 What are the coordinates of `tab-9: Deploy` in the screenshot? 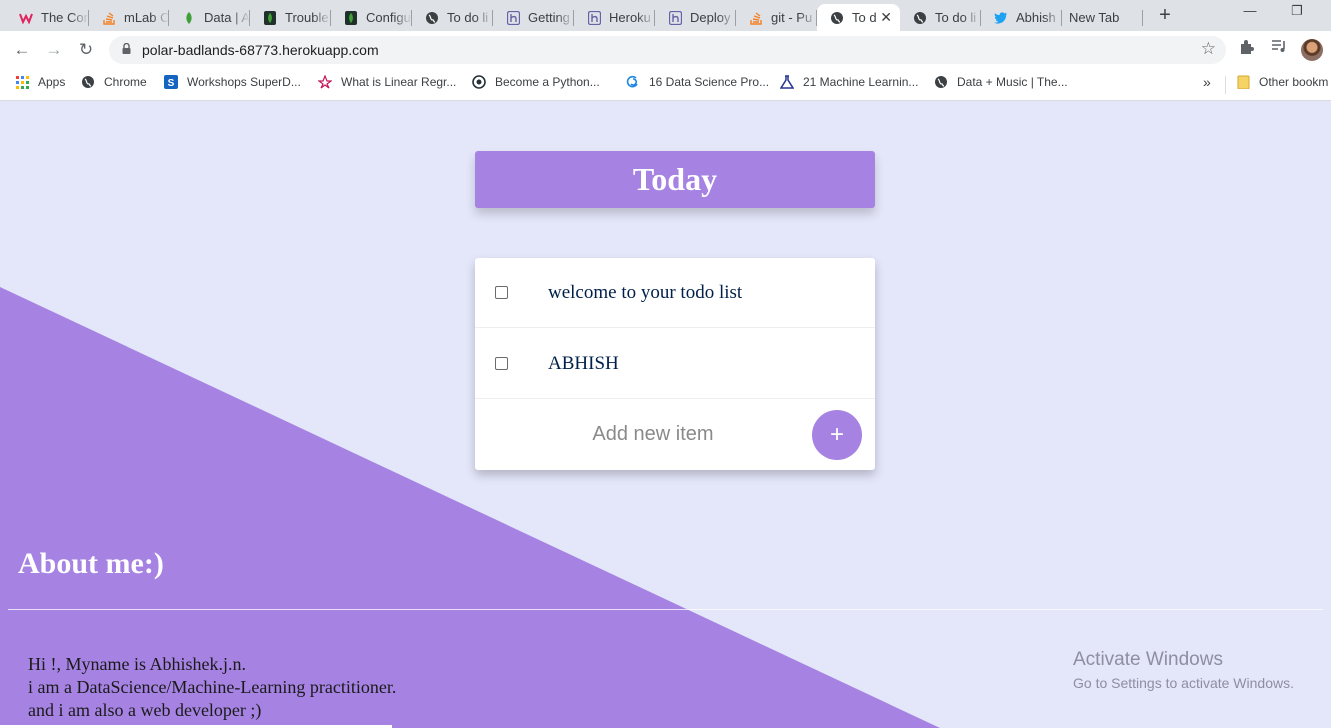 It's located at (695, 17).